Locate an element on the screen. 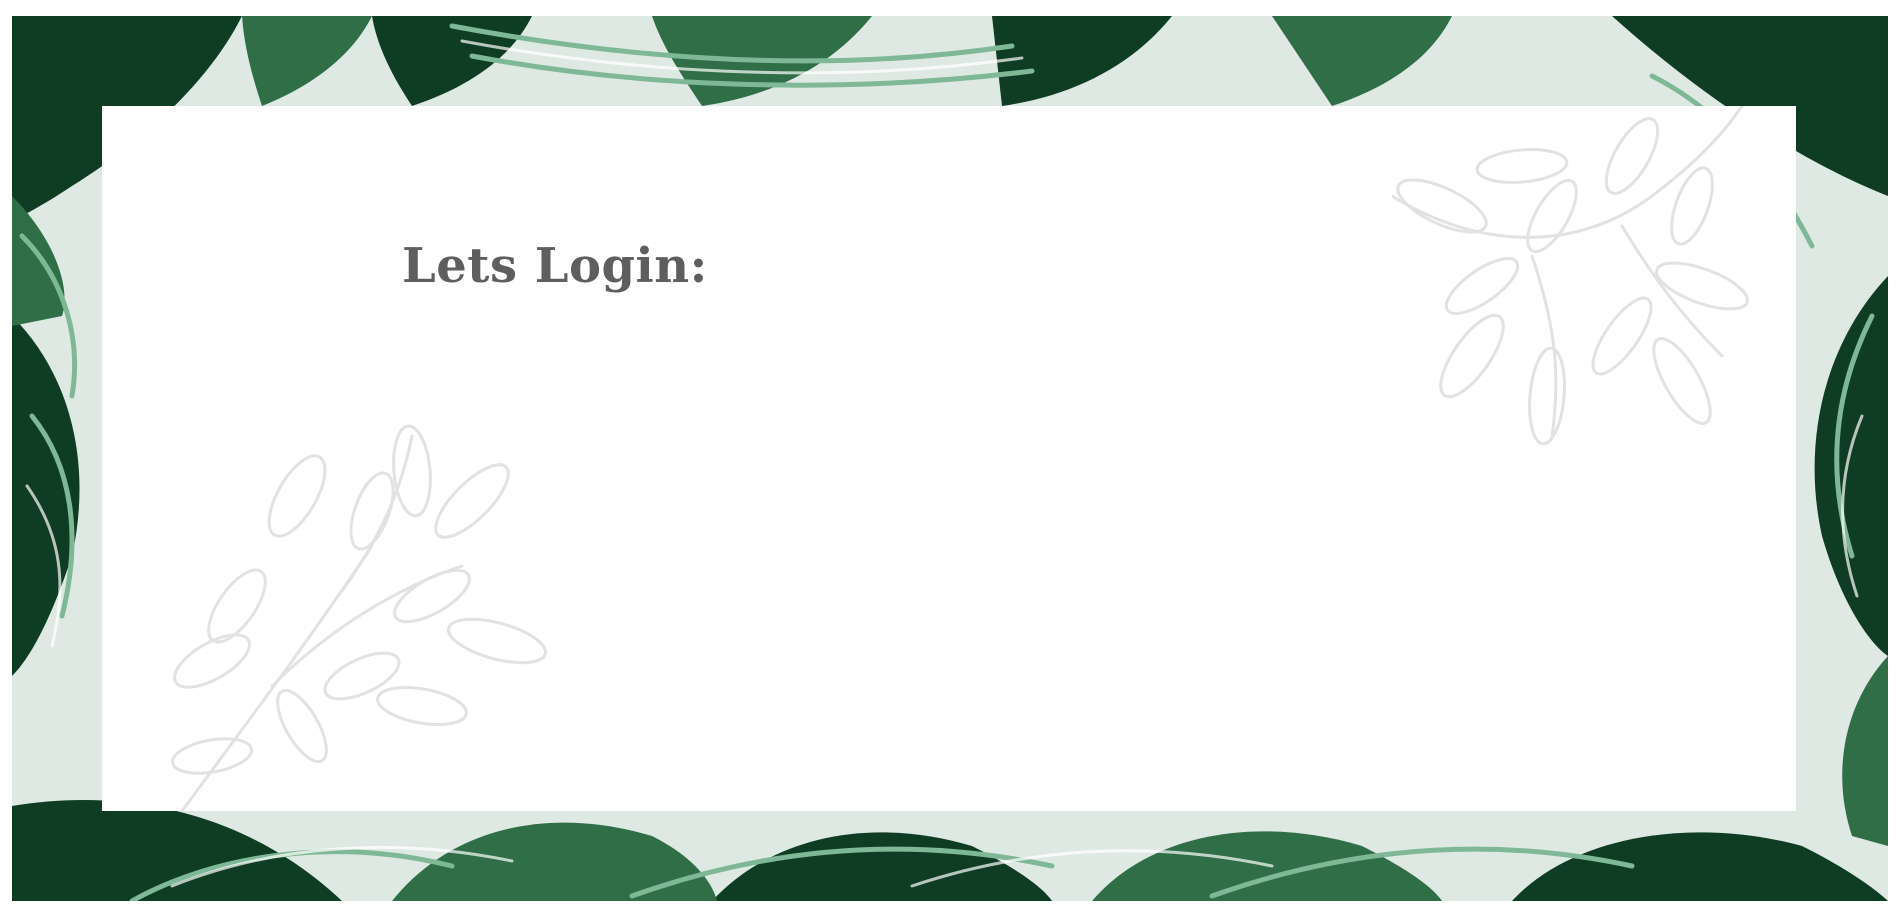  login-title: Lets Login: is located at coordinates (555, 266).